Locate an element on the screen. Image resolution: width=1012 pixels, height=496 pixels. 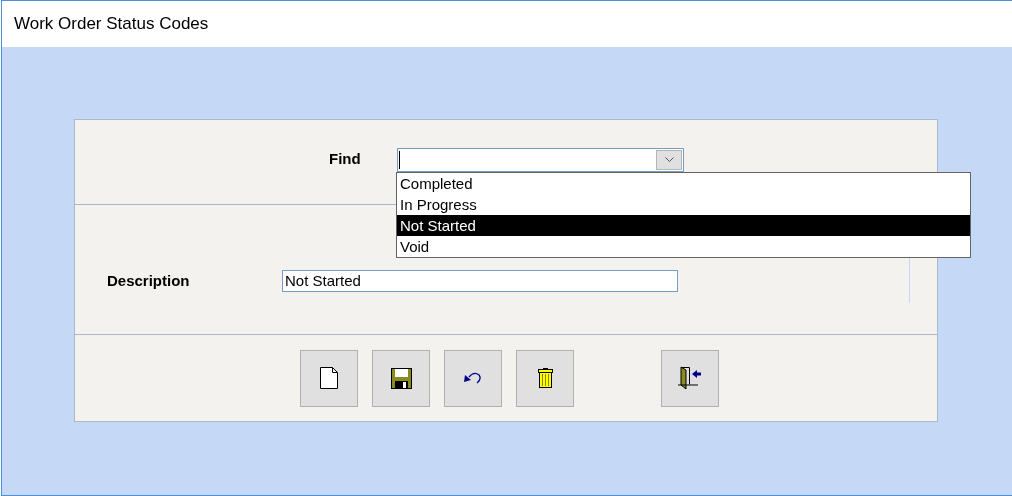
description-field: Not Started is located at coordinates (480, 280).